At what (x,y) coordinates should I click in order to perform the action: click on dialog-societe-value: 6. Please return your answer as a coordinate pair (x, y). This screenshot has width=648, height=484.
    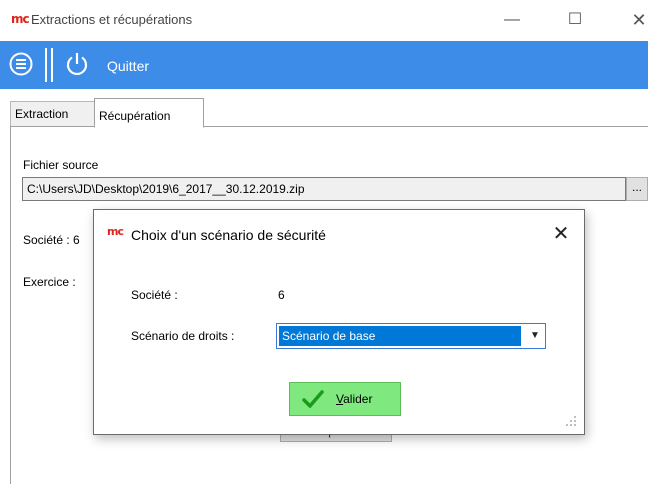
    Looking at the image, I should click on (281, 295).